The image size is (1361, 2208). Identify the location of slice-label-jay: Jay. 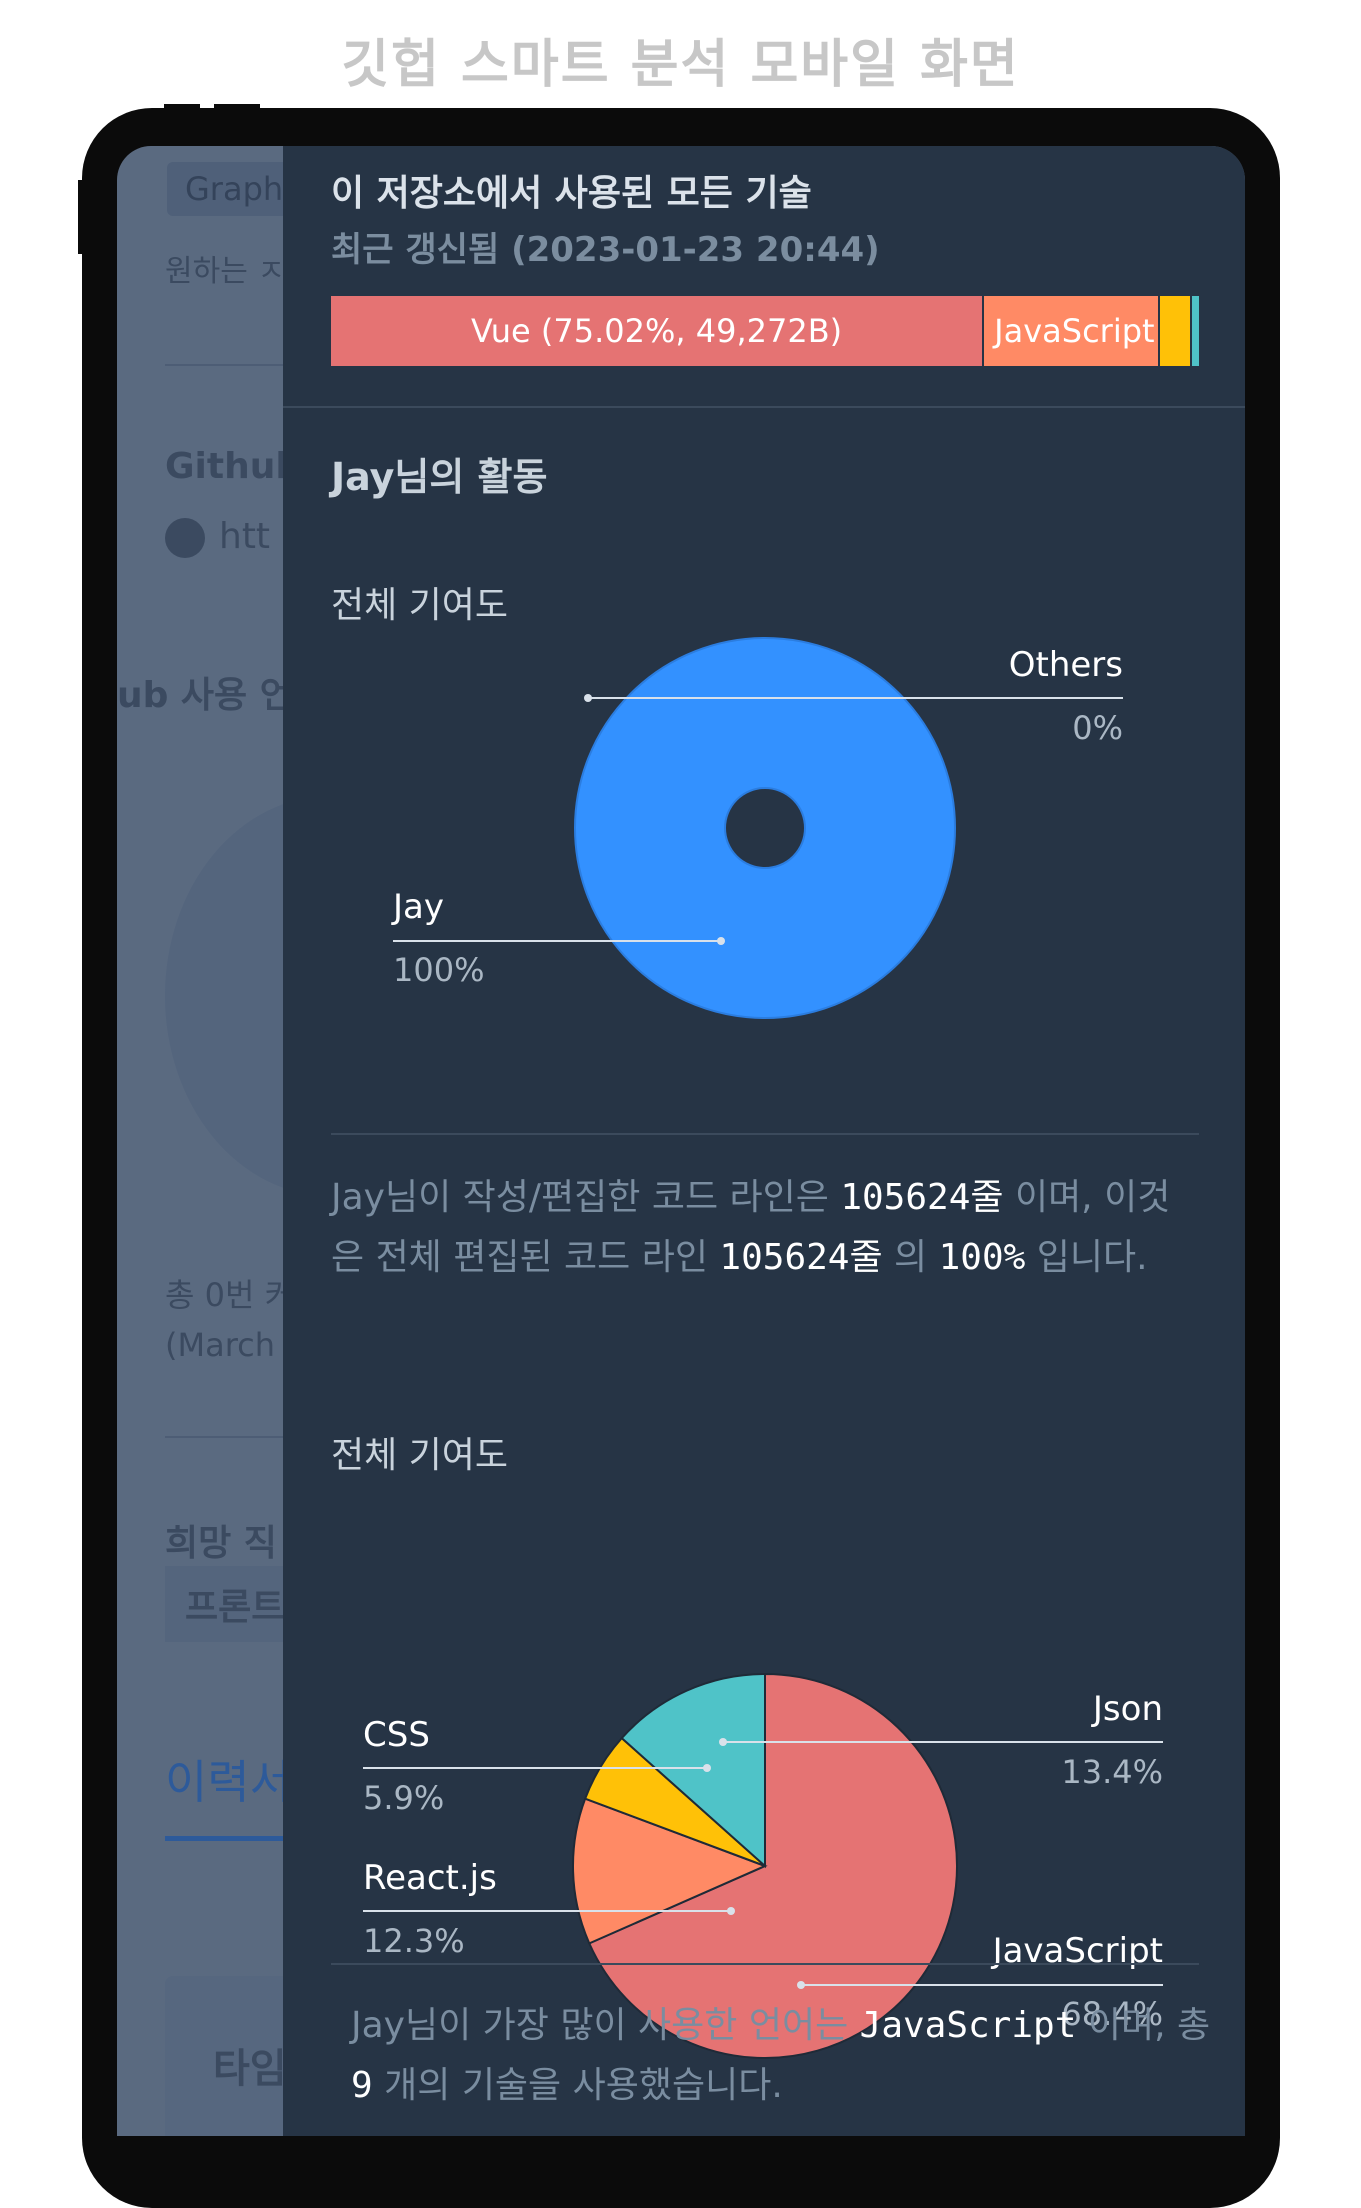
(417, 907).